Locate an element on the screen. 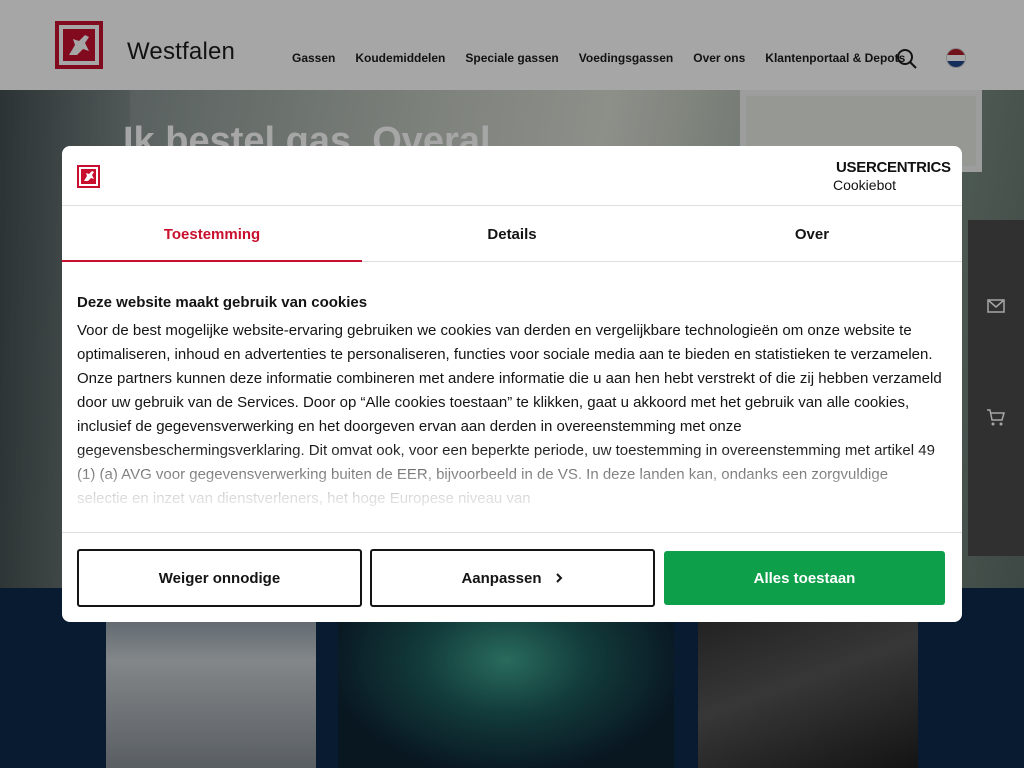 The image size is (1024, 768). content-fade is located at coordinates (512, 489).